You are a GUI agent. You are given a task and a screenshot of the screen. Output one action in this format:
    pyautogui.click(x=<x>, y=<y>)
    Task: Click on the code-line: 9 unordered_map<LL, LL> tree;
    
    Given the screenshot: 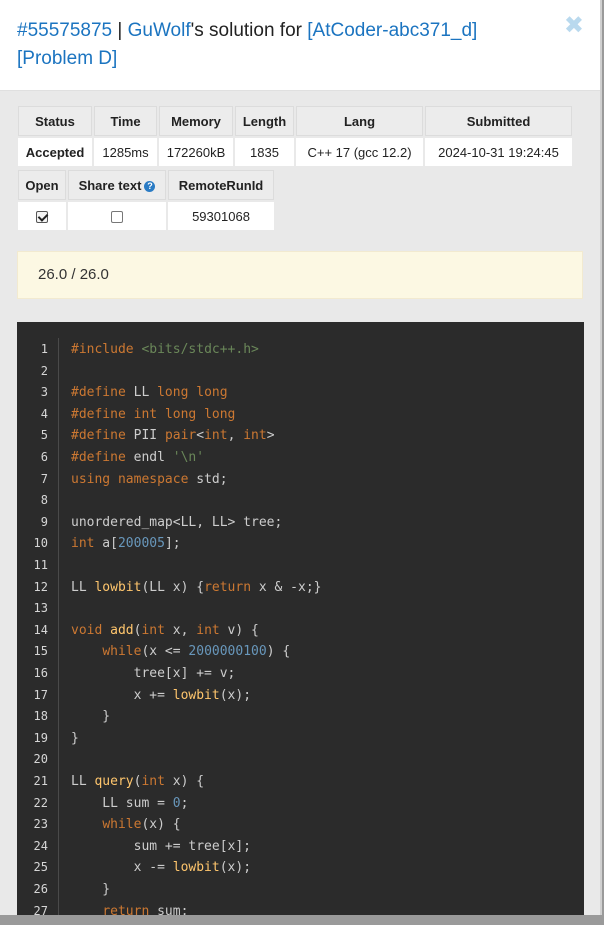 What is the action you would take?
    pyautogui.click(x=300, y=523)
    